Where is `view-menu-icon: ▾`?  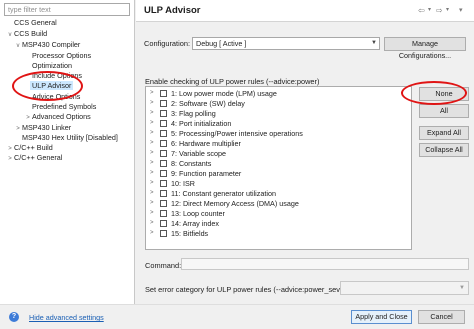
view-menu-icon: ▾ is located at coordinates (461, 10).